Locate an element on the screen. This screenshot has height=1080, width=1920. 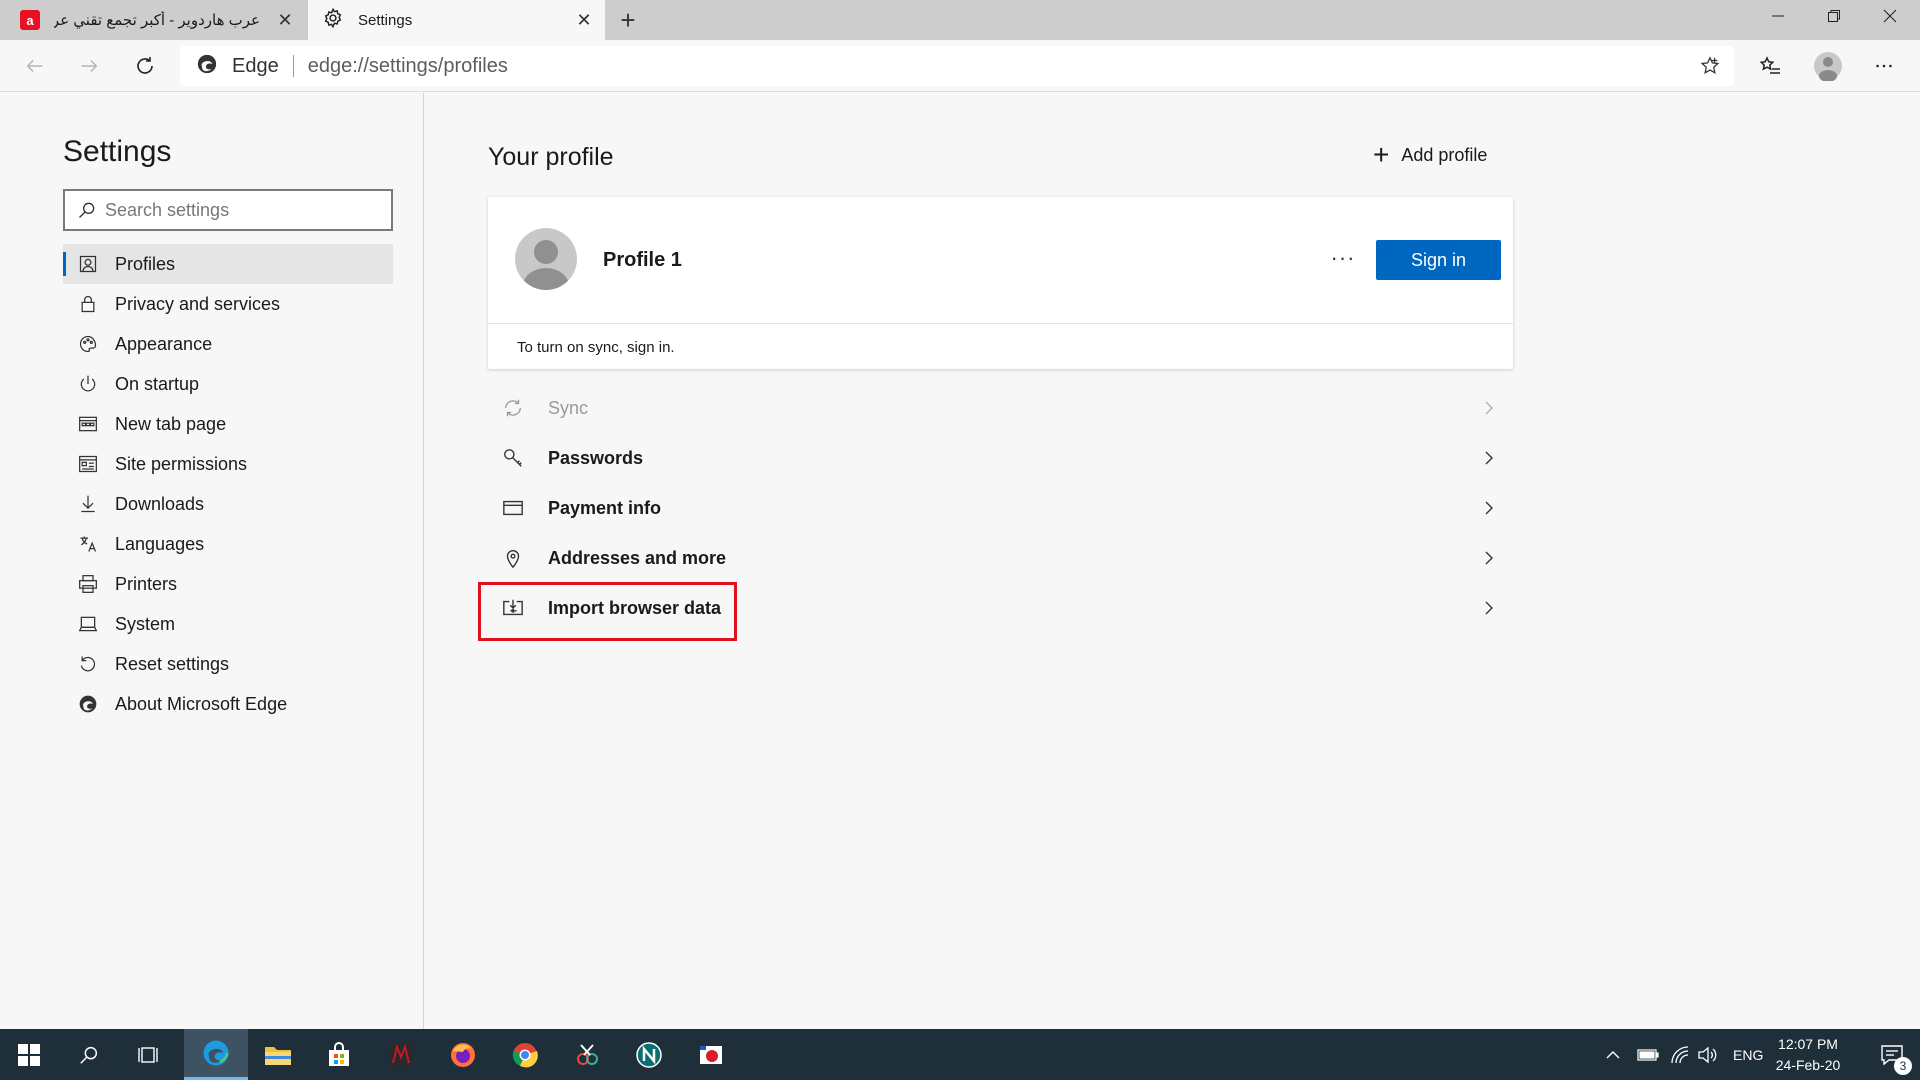
new-tab-button: + is located at coordinates (628, 20).